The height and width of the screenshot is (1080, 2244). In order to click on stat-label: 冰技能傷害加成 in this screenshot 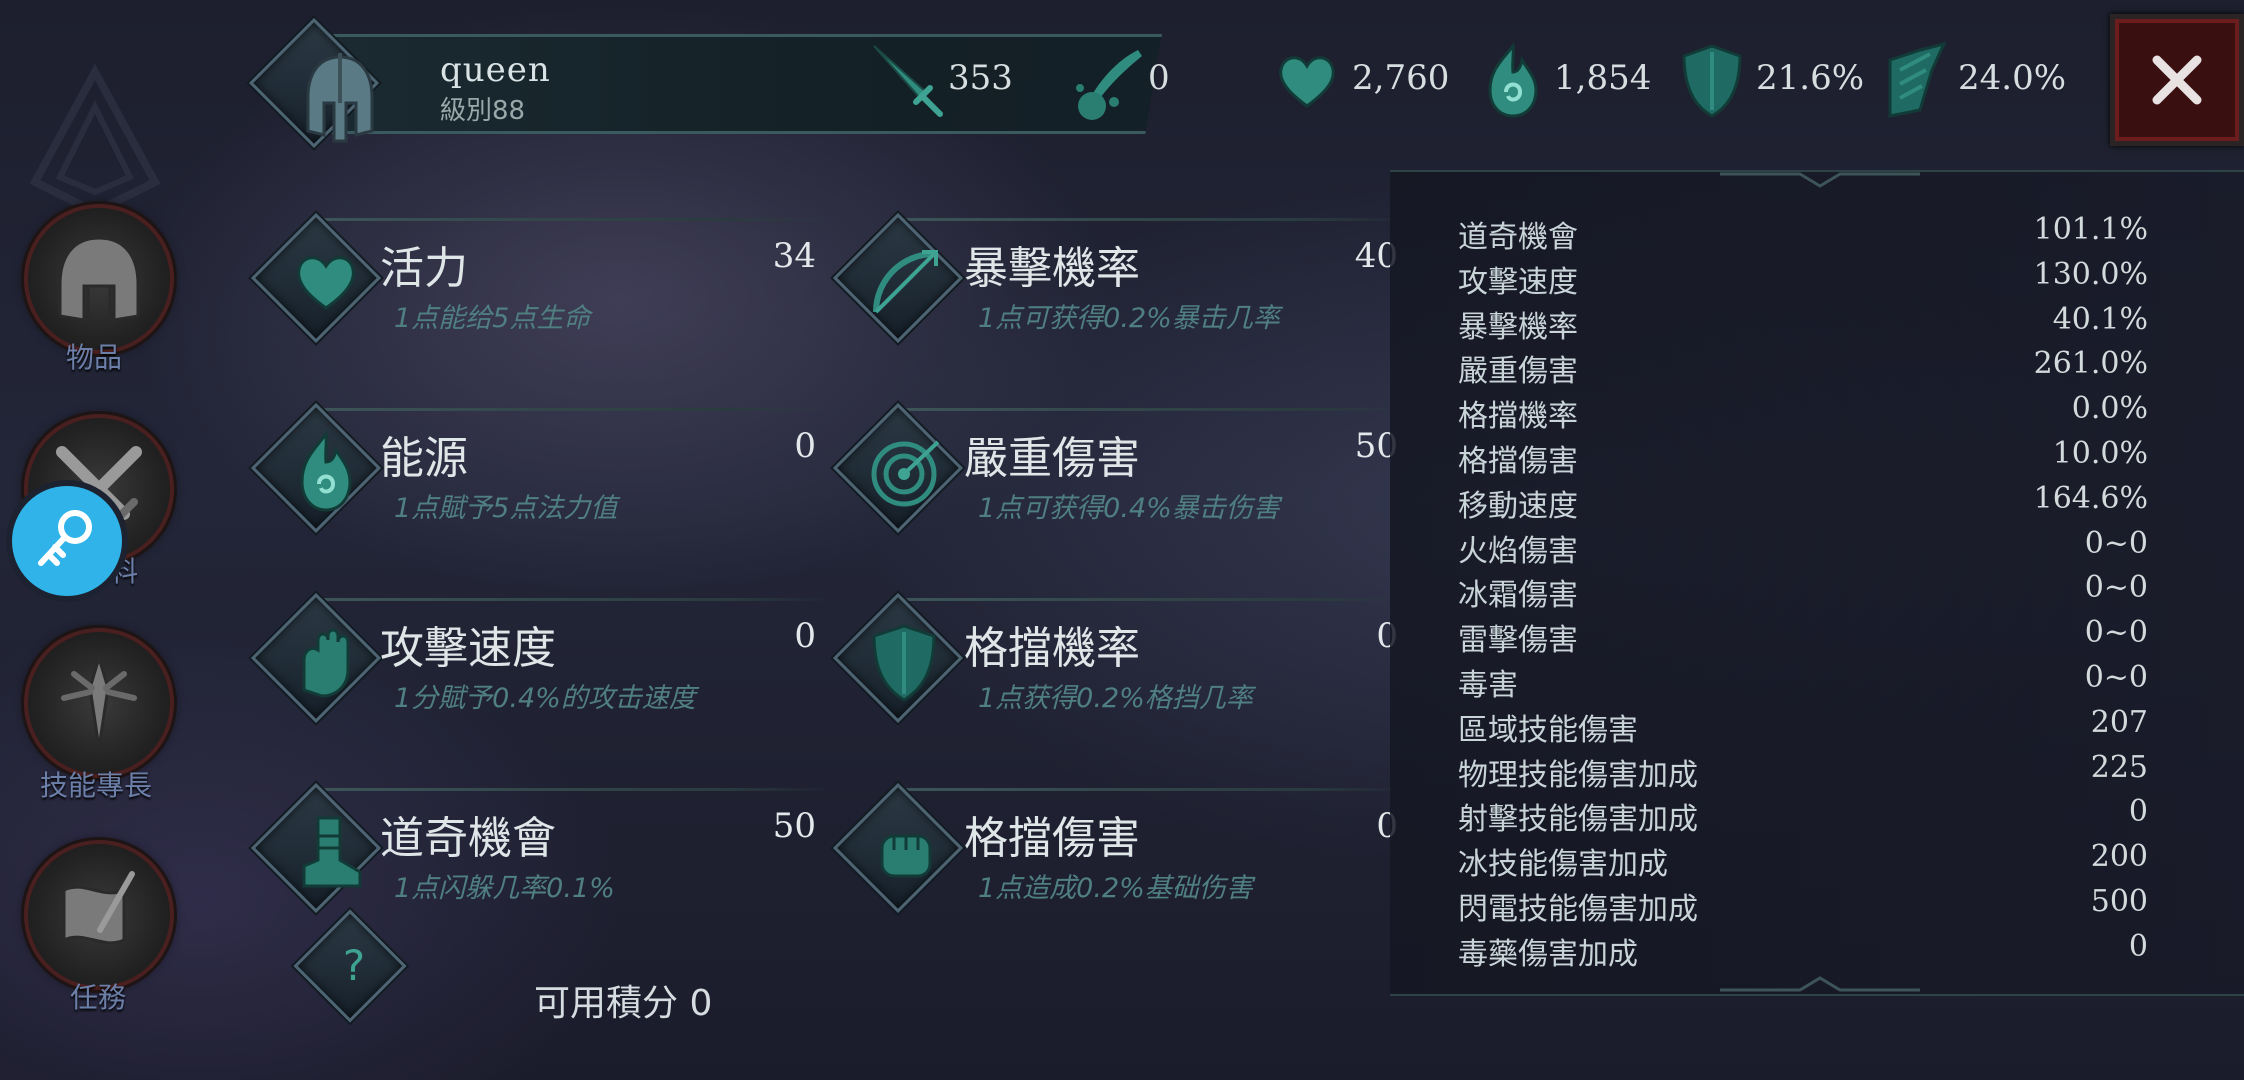, I will do `click(1563, 865)`.